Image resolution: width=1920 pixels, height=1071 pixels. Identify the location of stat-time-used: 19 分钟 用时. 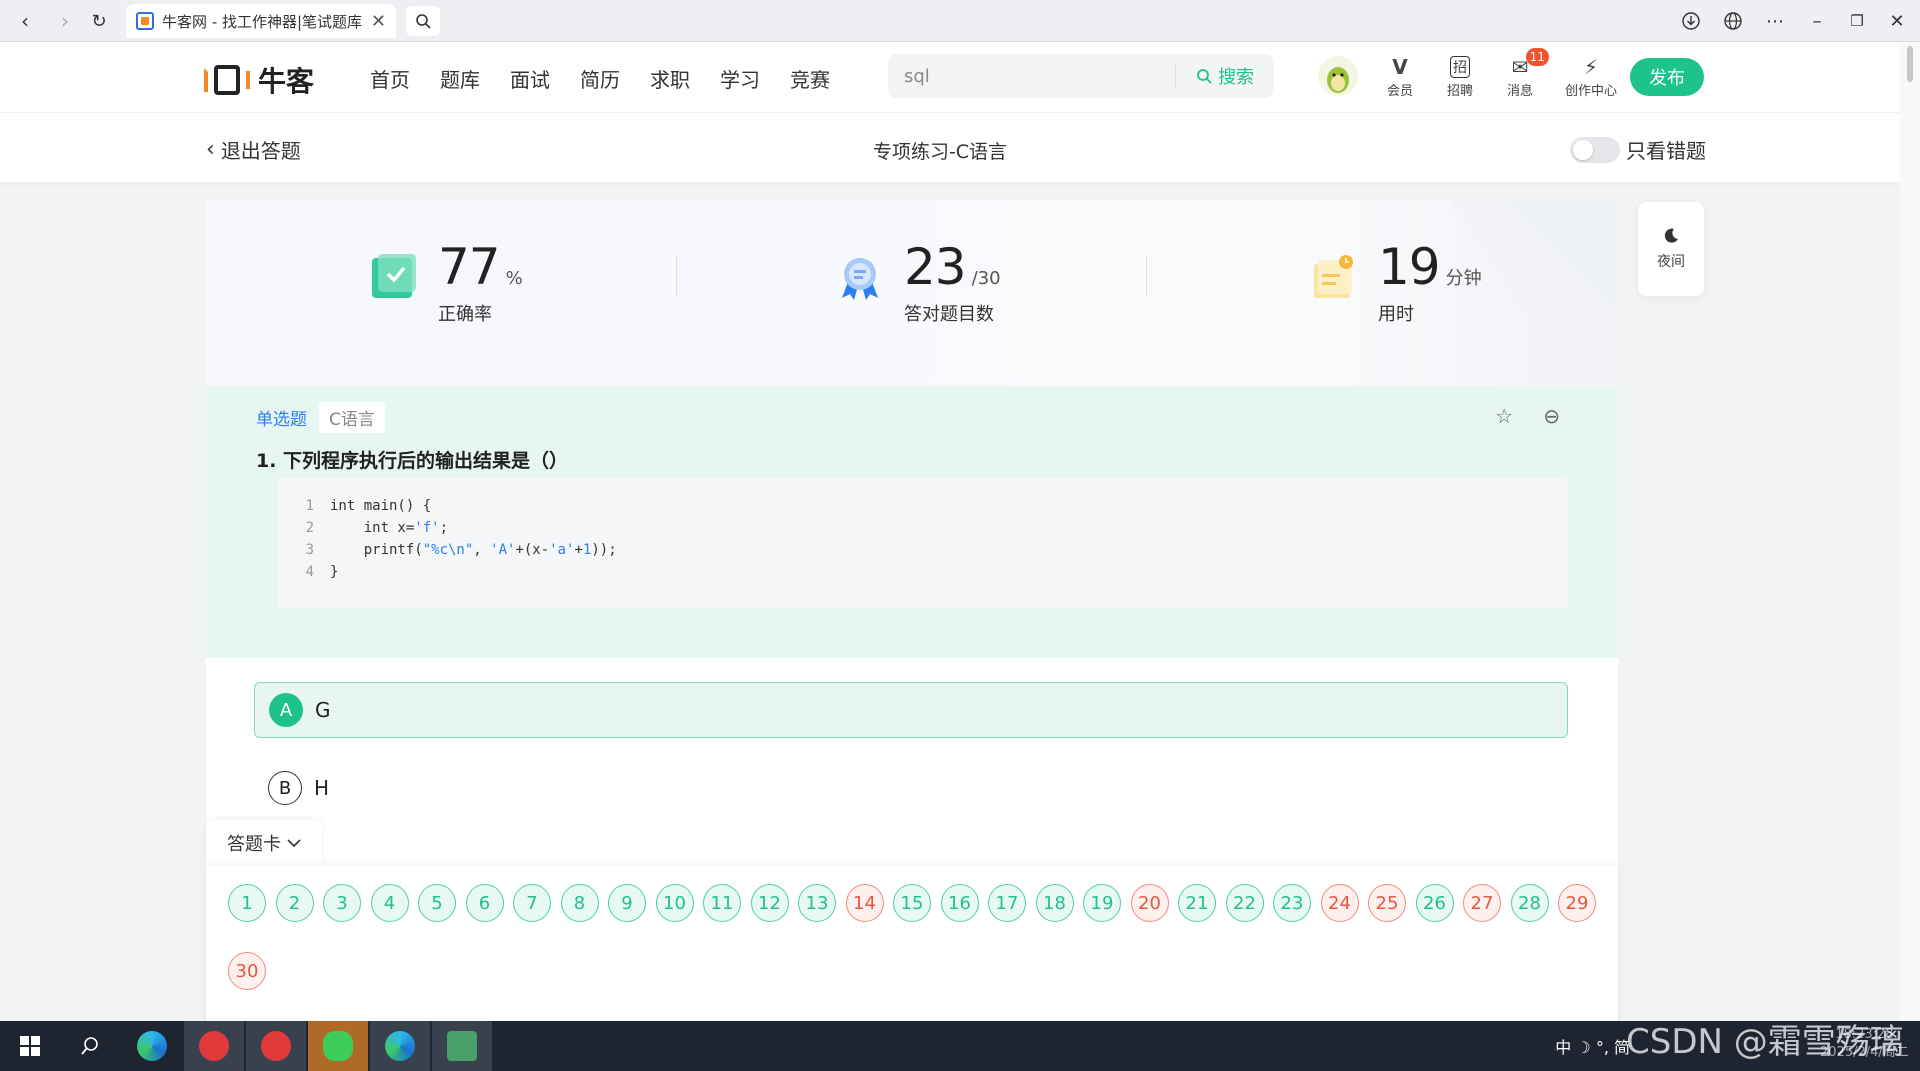
(1395, 282).